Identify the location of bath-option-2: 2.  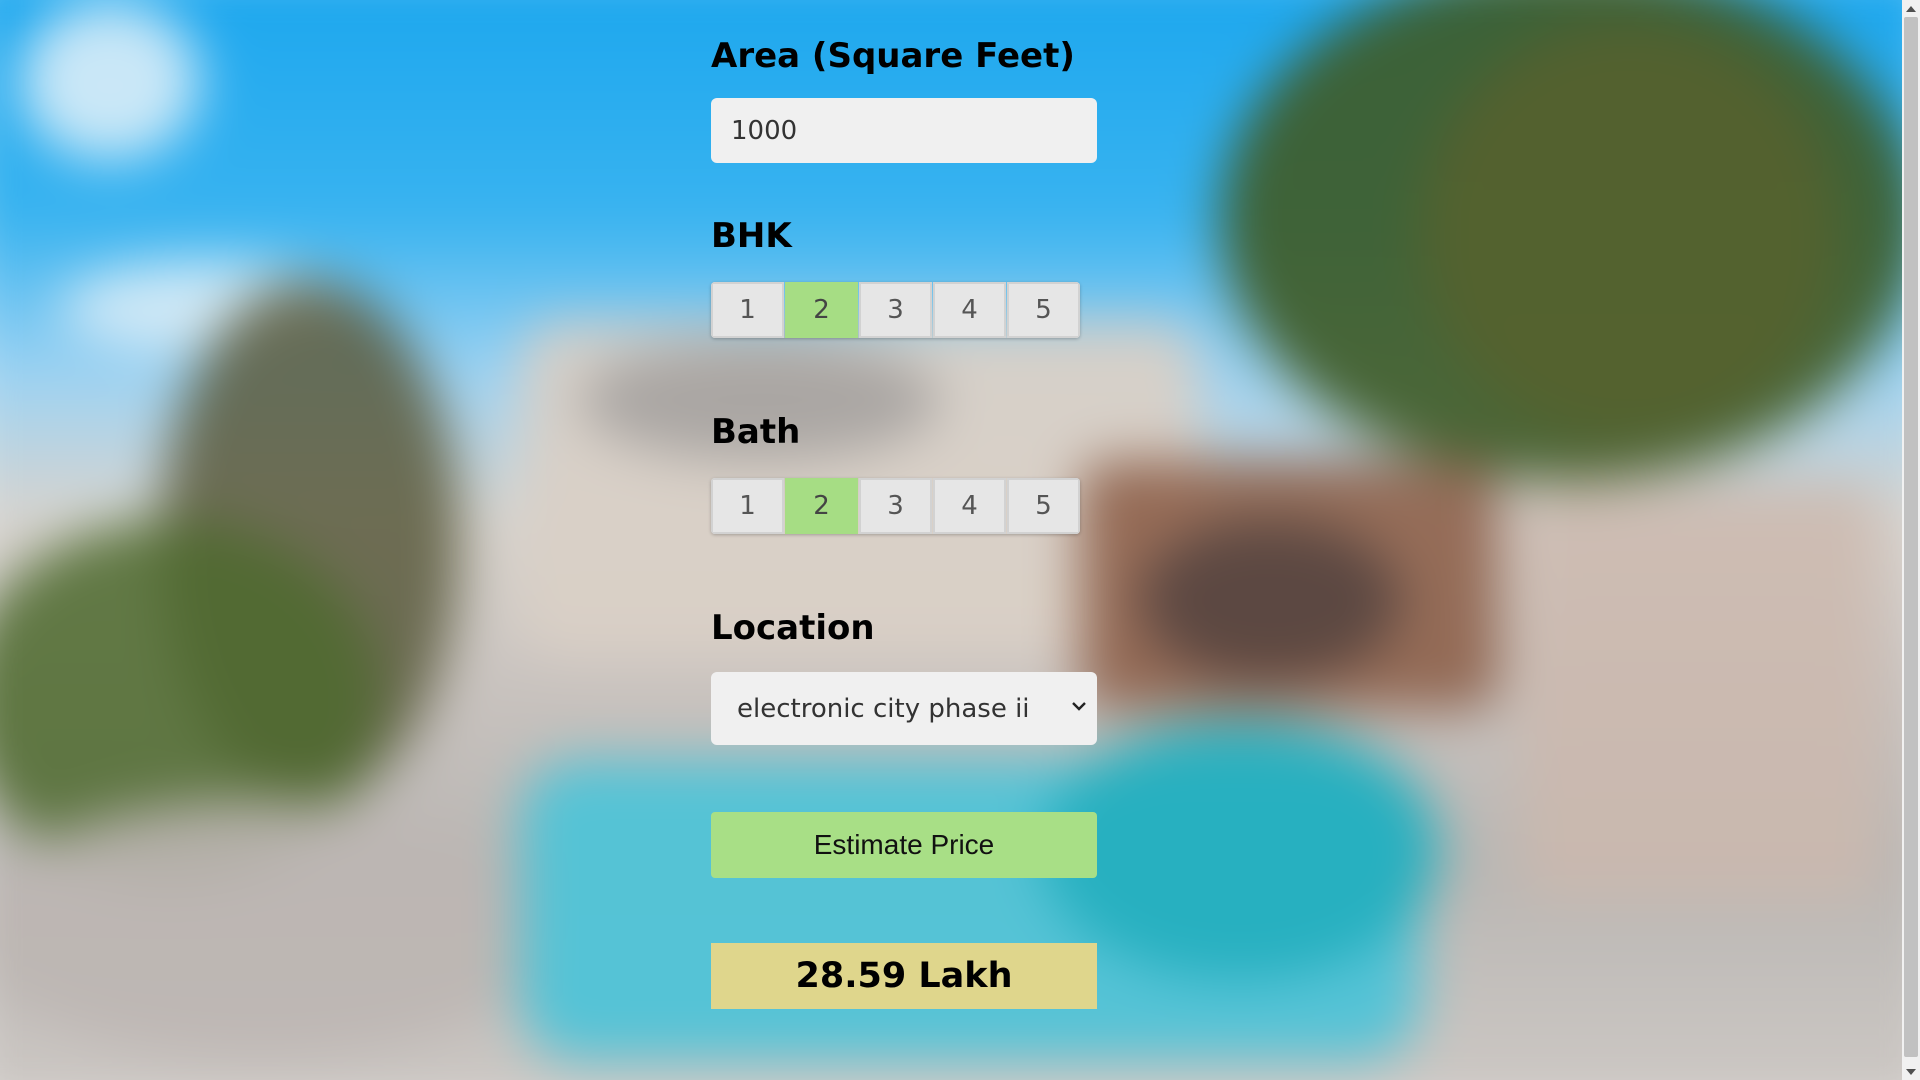
(821, 506).